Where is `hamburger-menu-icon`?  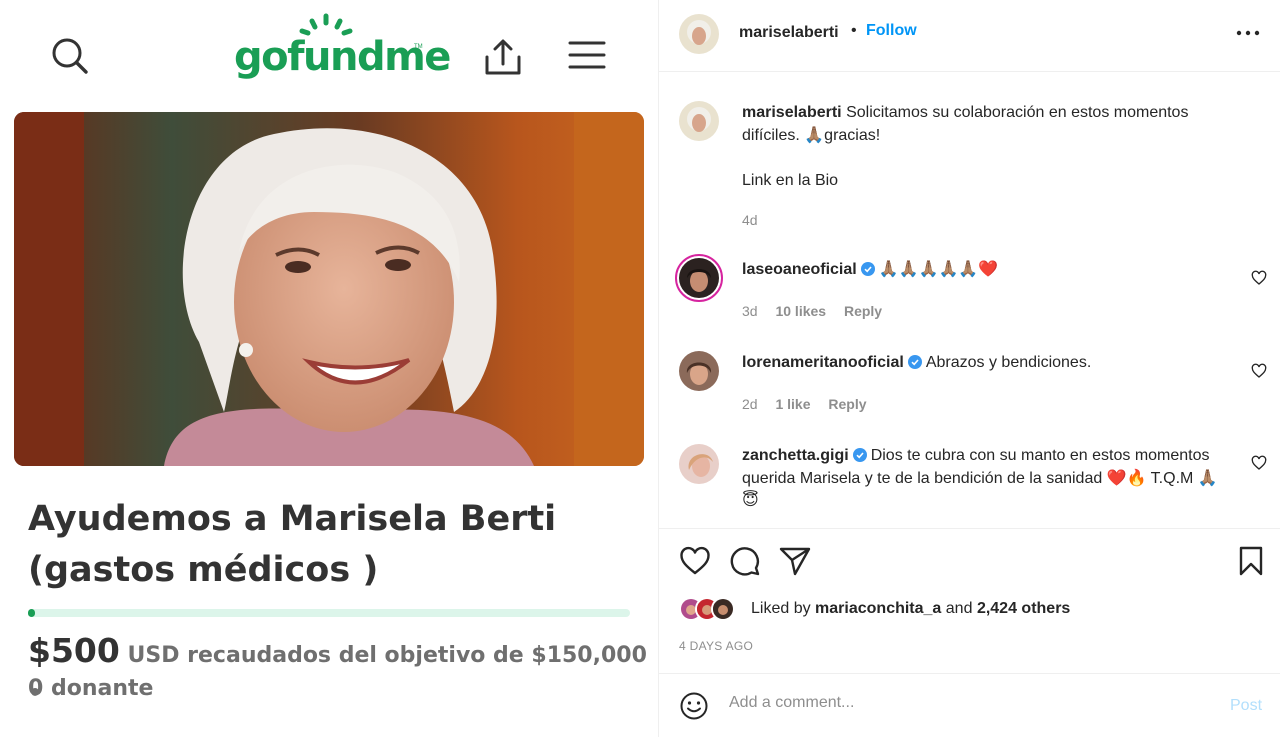 hamburger-menu-icon is located at coordinates (587, 55).